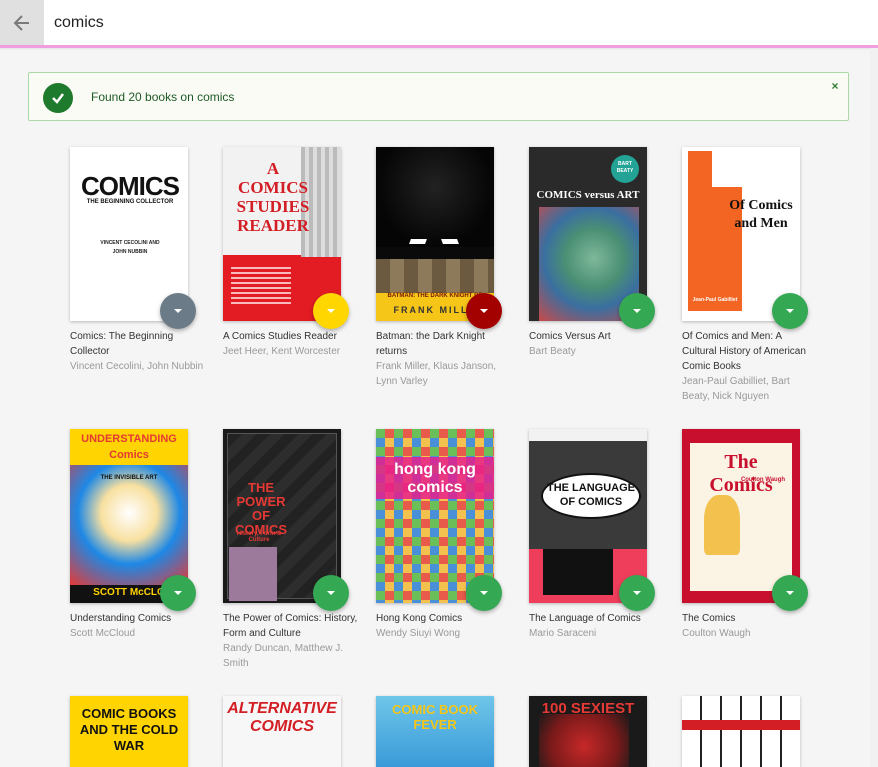  Describe the element at coordinates (129, 447) in the screenshot. I see `cover-title: UNDERSTANDING Comics` at that location.